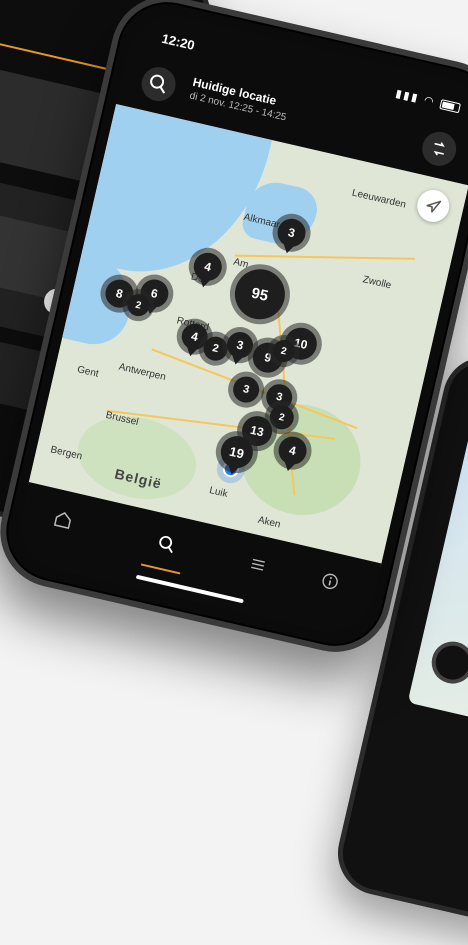  I want to click on list-icon, so click(258, 564).